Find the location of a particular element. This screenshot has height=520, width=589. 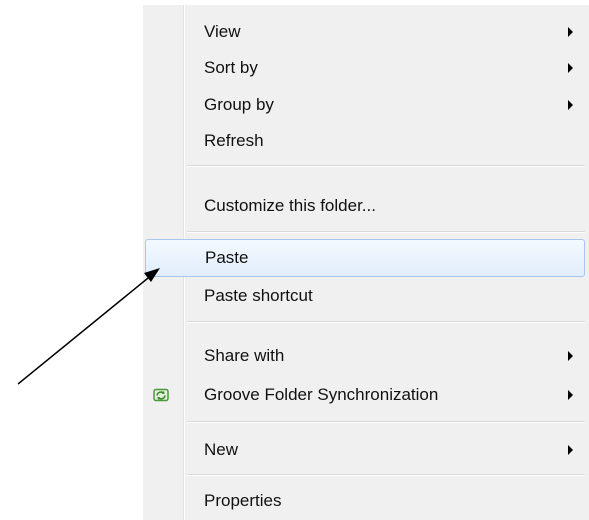

menu-item-label: New is located at coordinates (221, 449).